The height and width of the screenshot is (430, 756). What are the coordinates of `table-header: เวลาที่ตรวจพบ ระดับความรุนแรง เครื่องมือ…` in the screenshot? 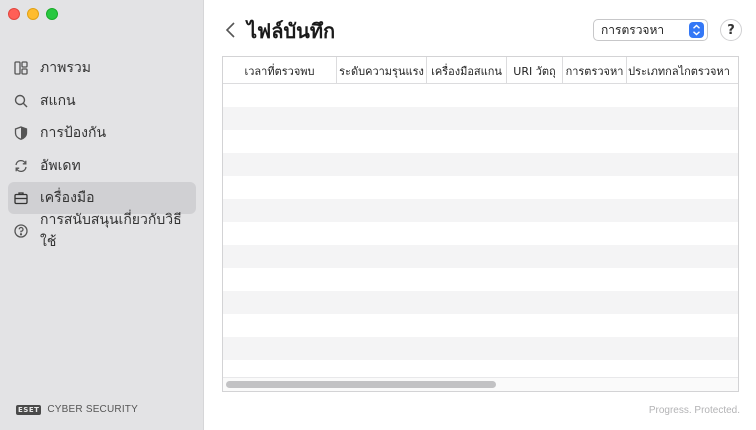 It's located at (480, 70).